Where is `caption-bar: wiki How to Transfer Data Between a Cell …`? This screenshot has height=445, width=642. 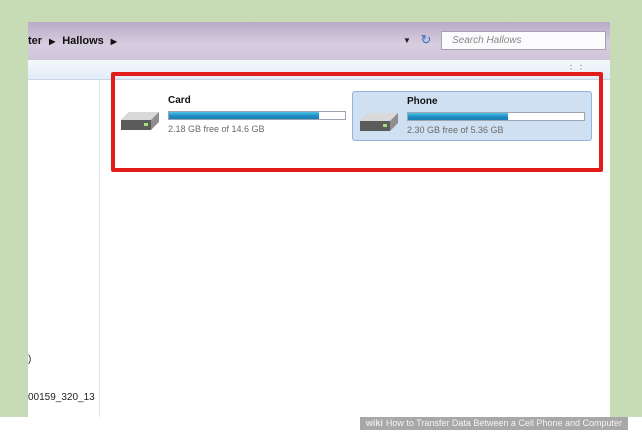 caption-bar: wiki How to Transfer Data Between a Cell … is located at coordinates (321, 431).